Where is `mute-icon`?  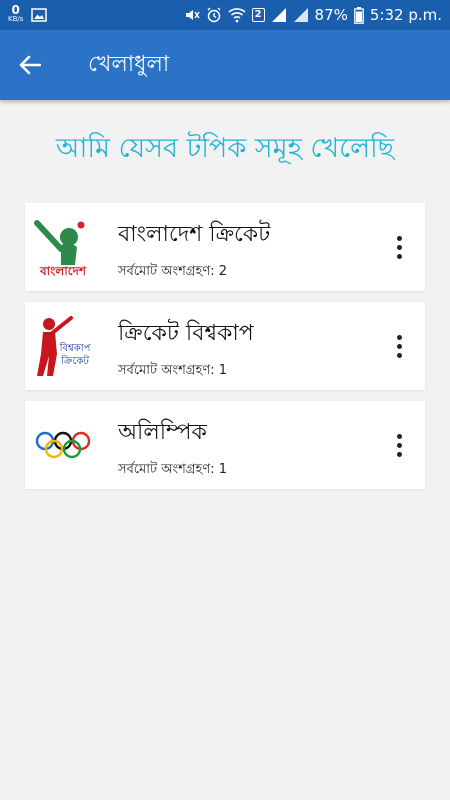
mute-icon is located at coordinates (192, 15).